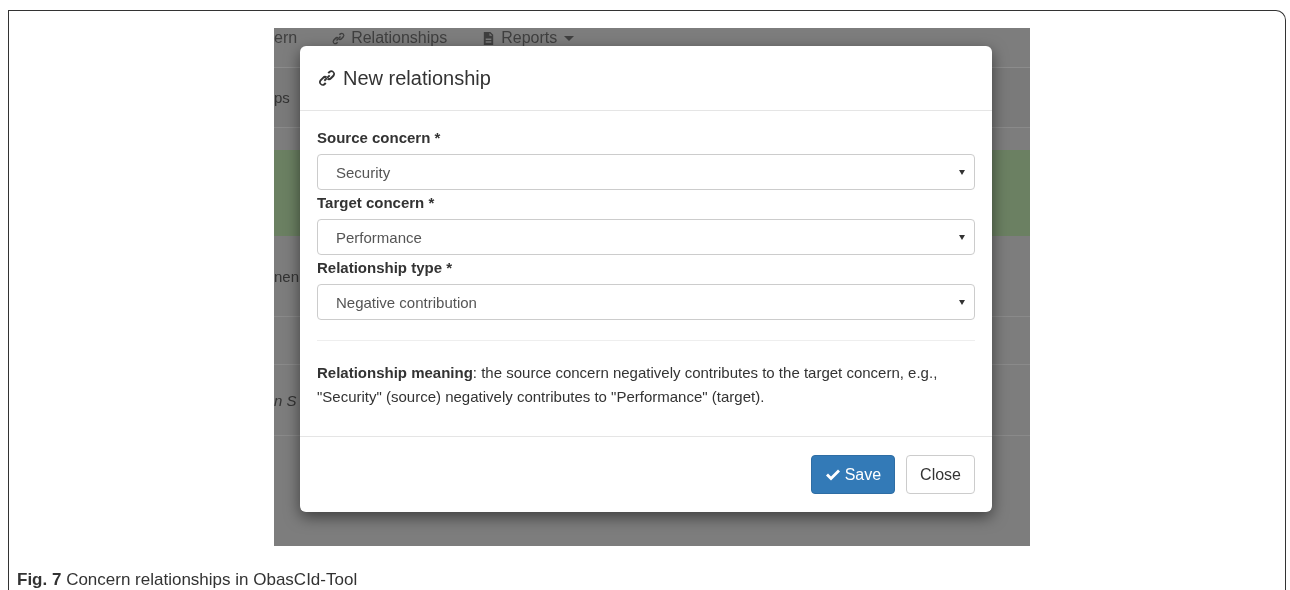  Describe the element at coordinates (940, 474) in the screenshot. I see `close-button: Close` at that location.